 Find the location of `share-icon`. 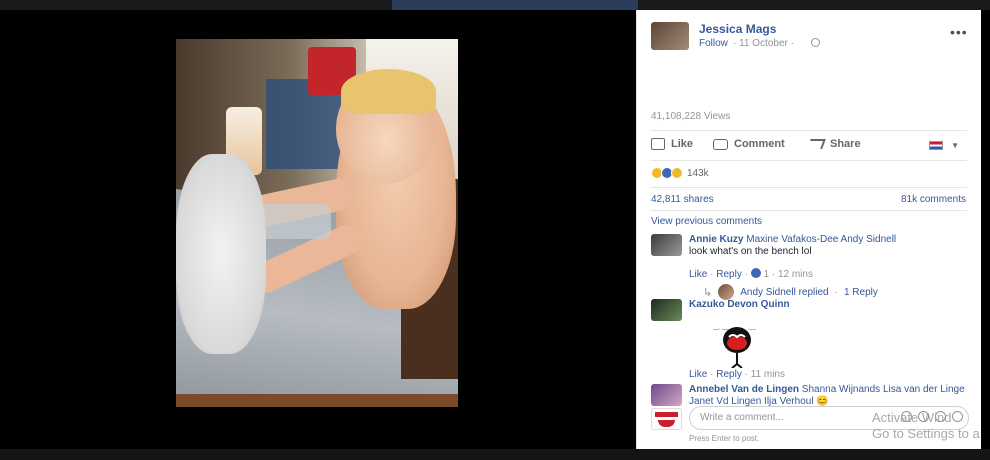

share-icon is located at coordinates (816, 144).